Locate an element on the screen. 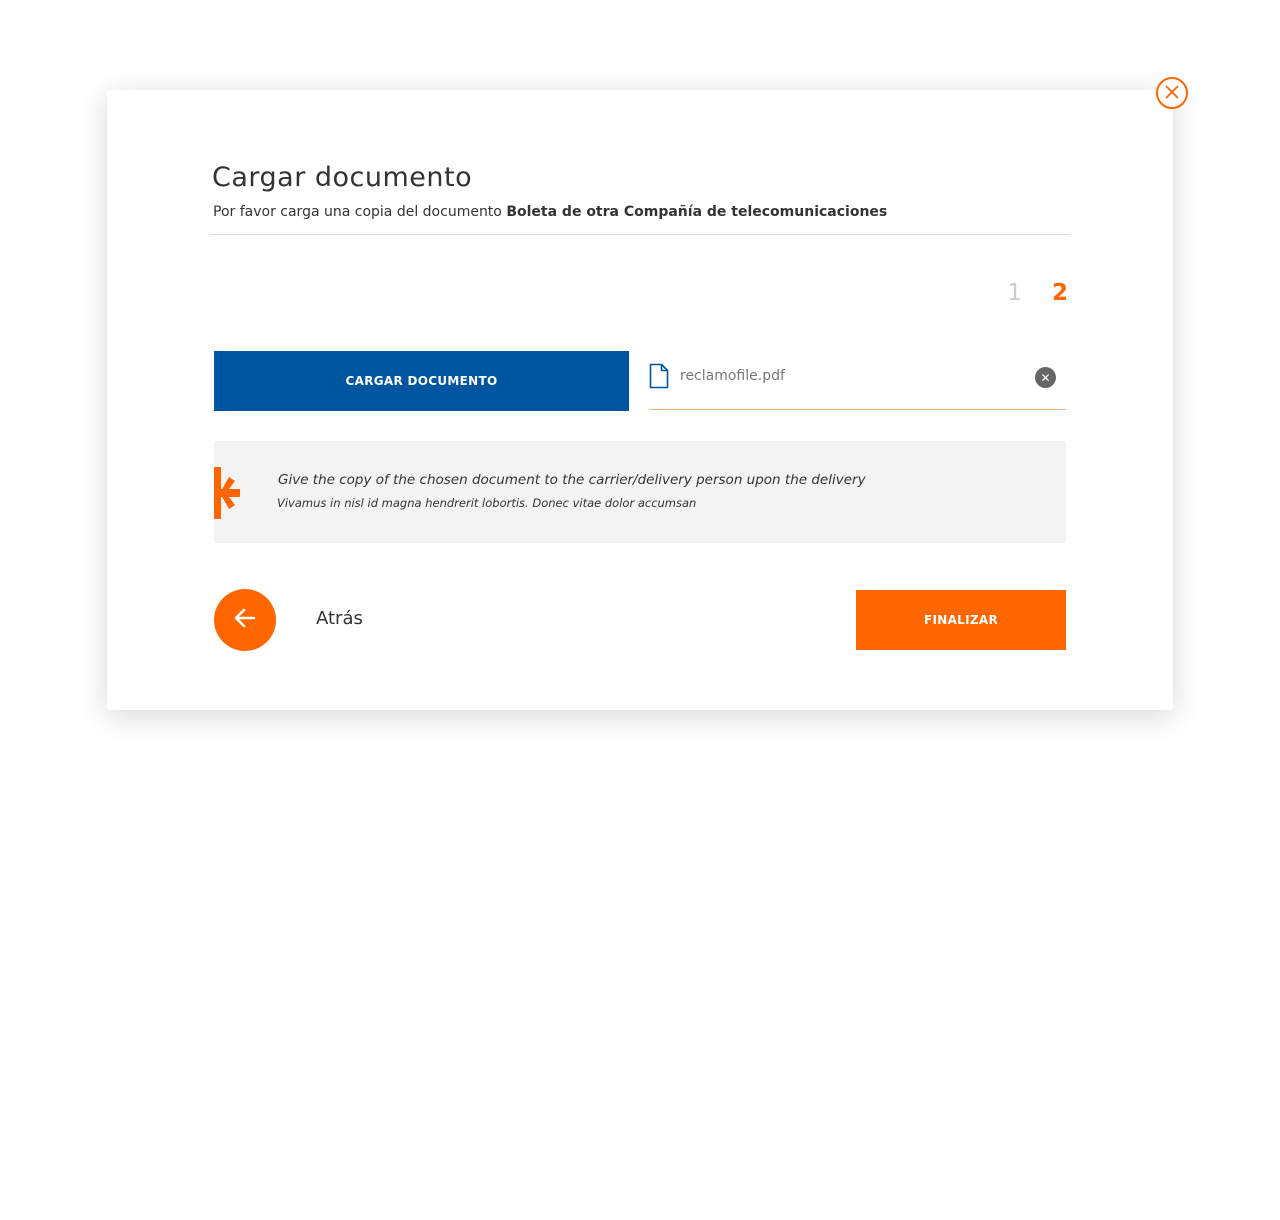  document-icon is located at coordinates (659, 378).